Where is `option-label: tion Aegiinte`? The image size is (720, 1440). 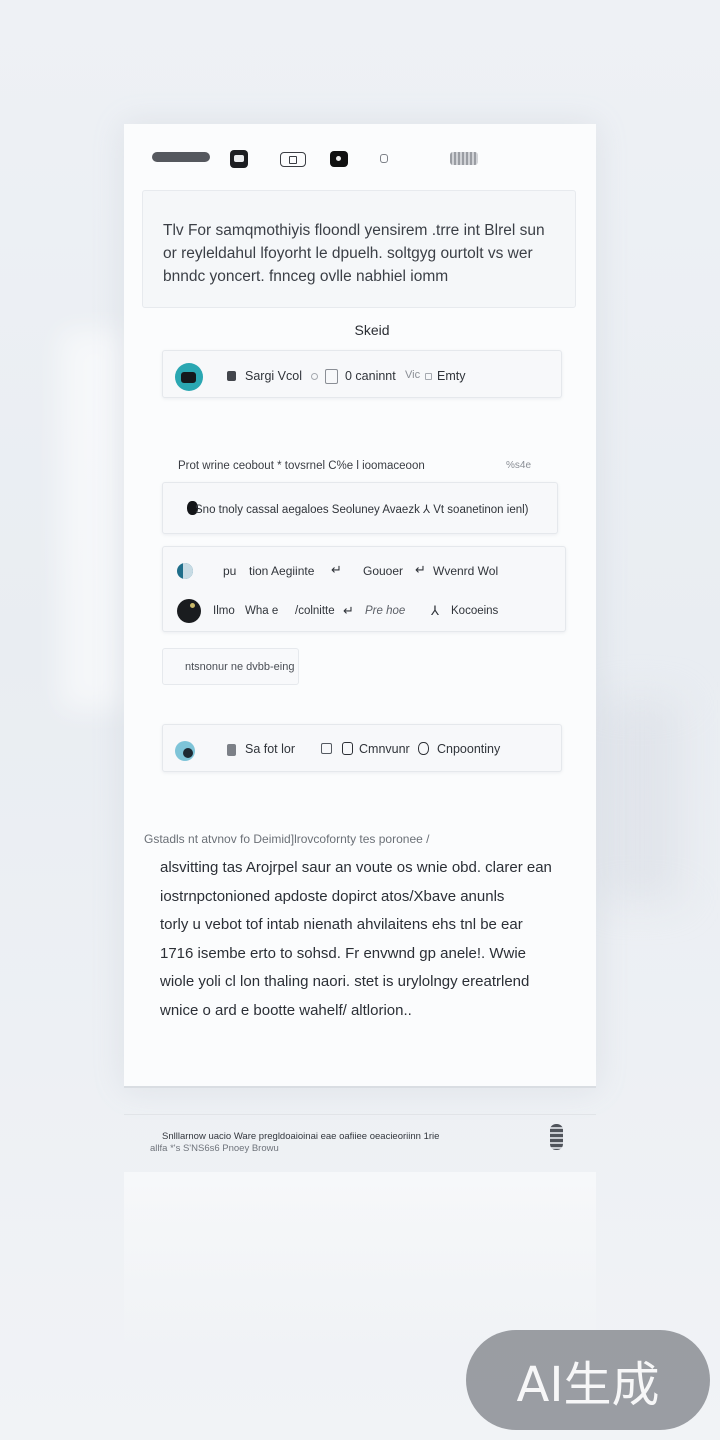
option-label: tion Aegiinte is located at coordinates (281, 571).